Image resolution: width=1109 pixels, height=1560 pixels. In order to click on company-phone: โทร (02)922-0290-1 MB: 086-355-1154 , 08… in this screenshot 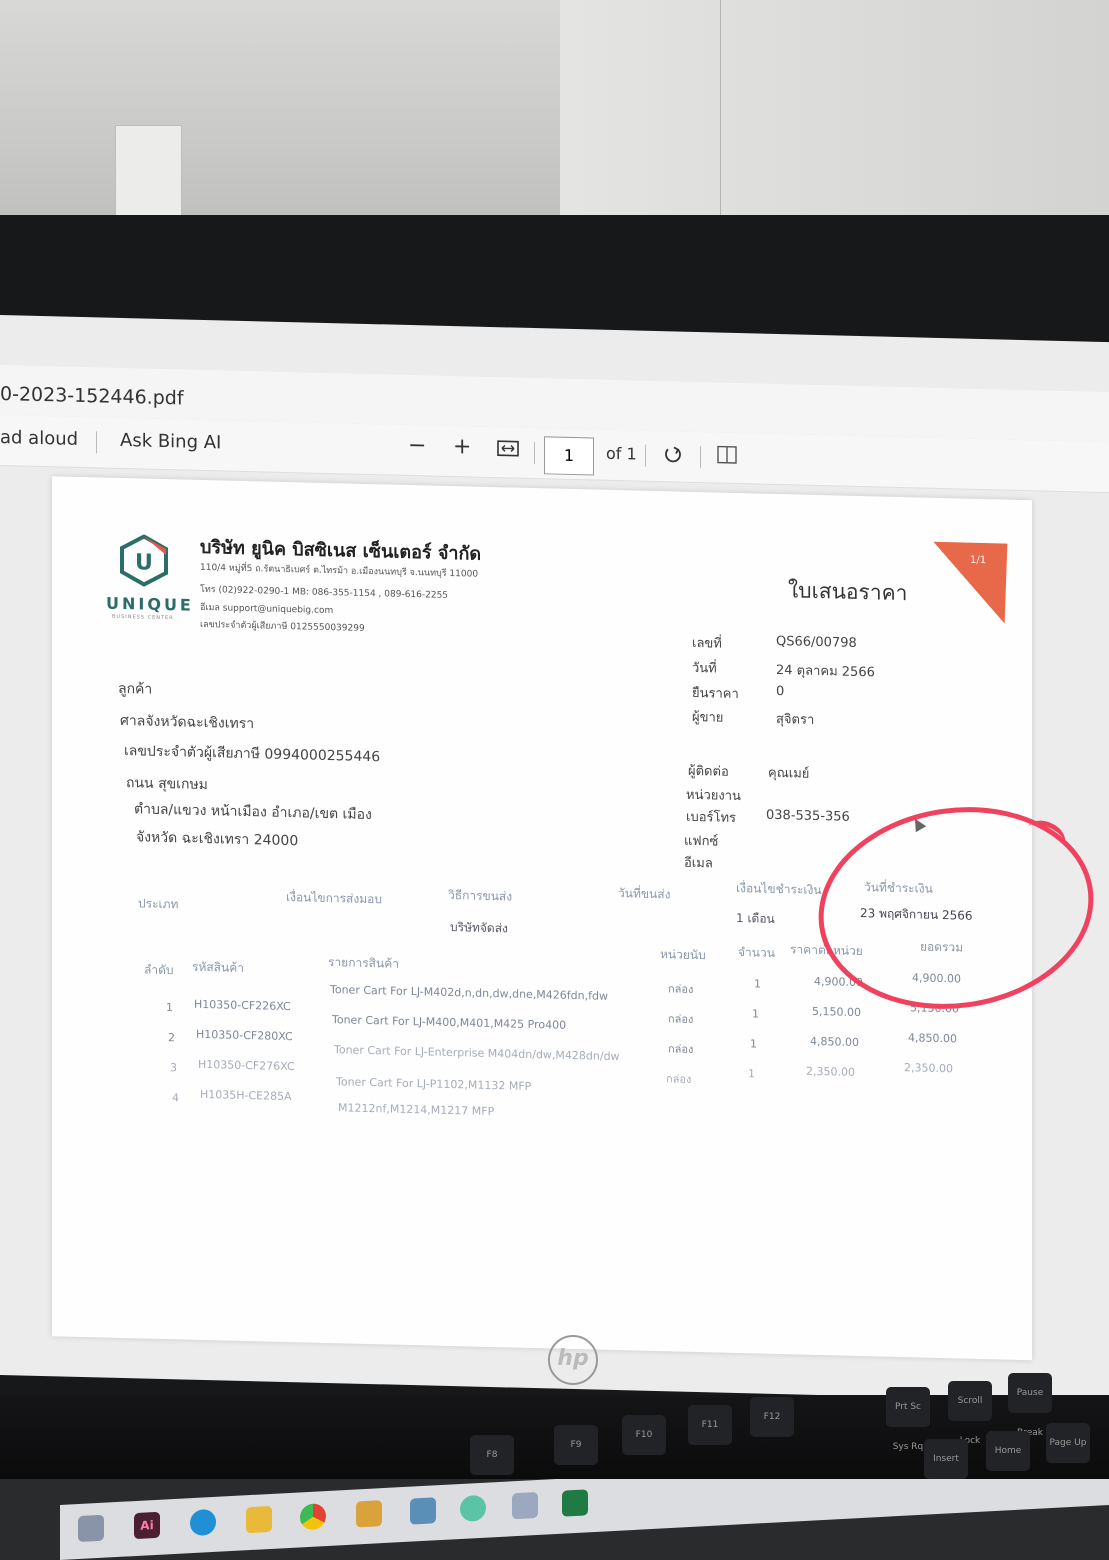, I will do `click(324, 592)`.